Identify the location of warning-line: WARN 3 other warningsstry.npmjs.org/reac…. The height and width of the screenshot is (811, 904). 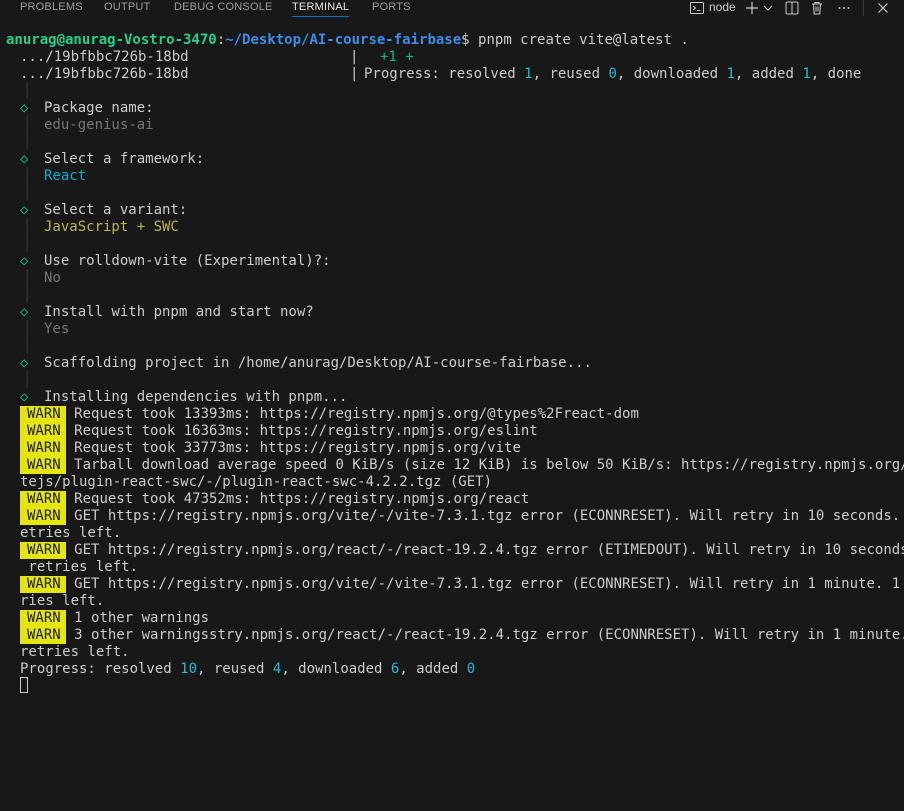
(462, 635).